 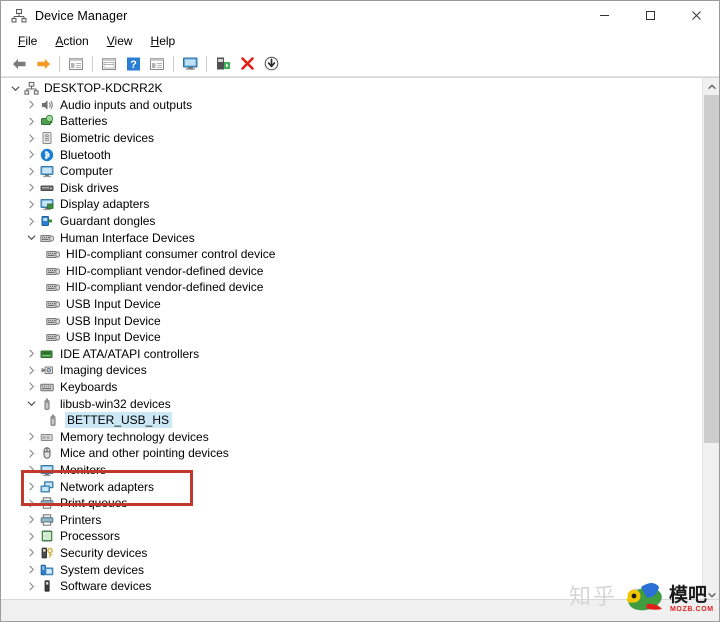 I want to click on battery-icon, so click(x=47, y=121).